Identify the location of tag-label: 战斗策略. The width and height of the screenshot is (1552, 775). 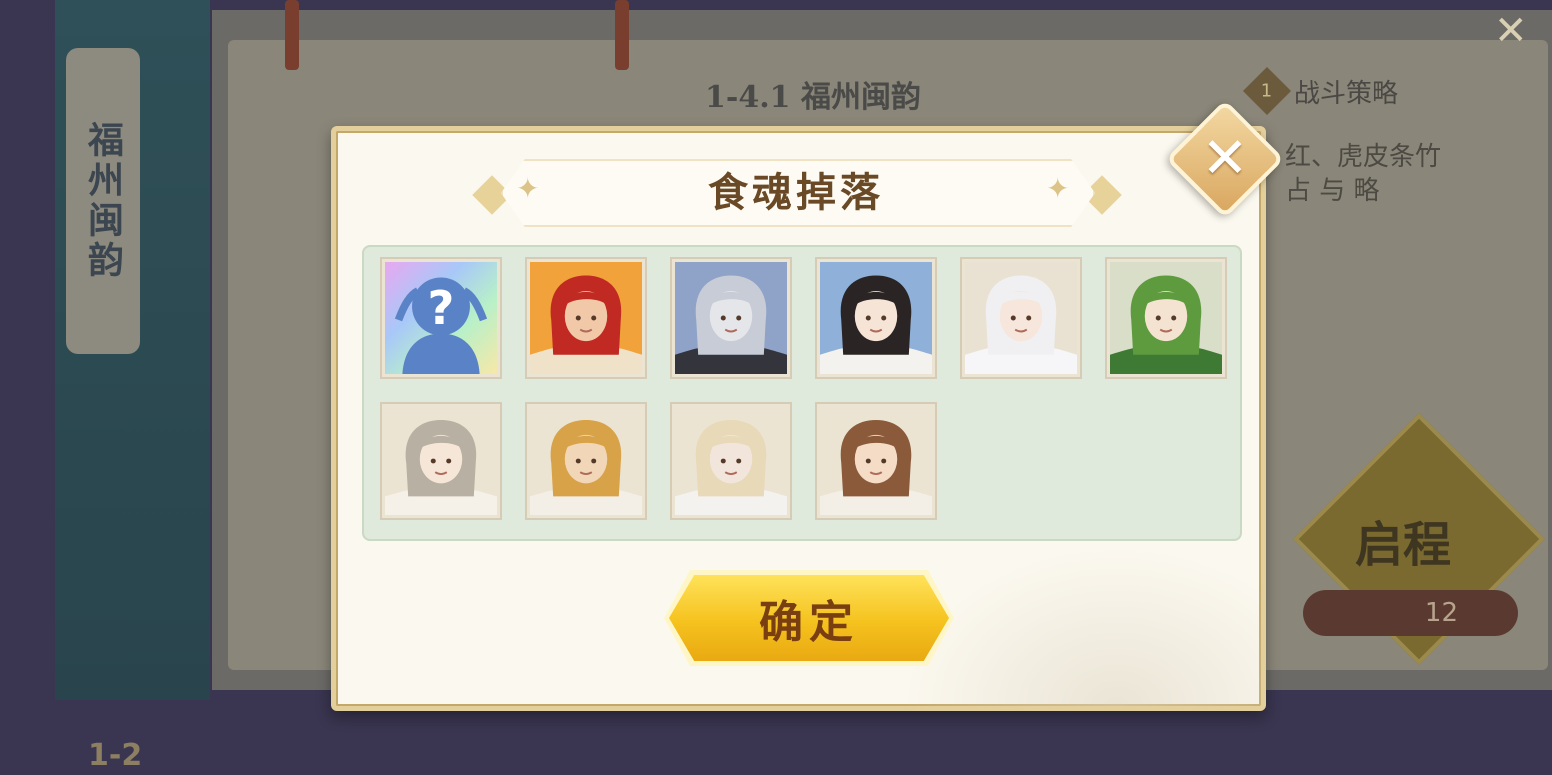
(1346, 93).